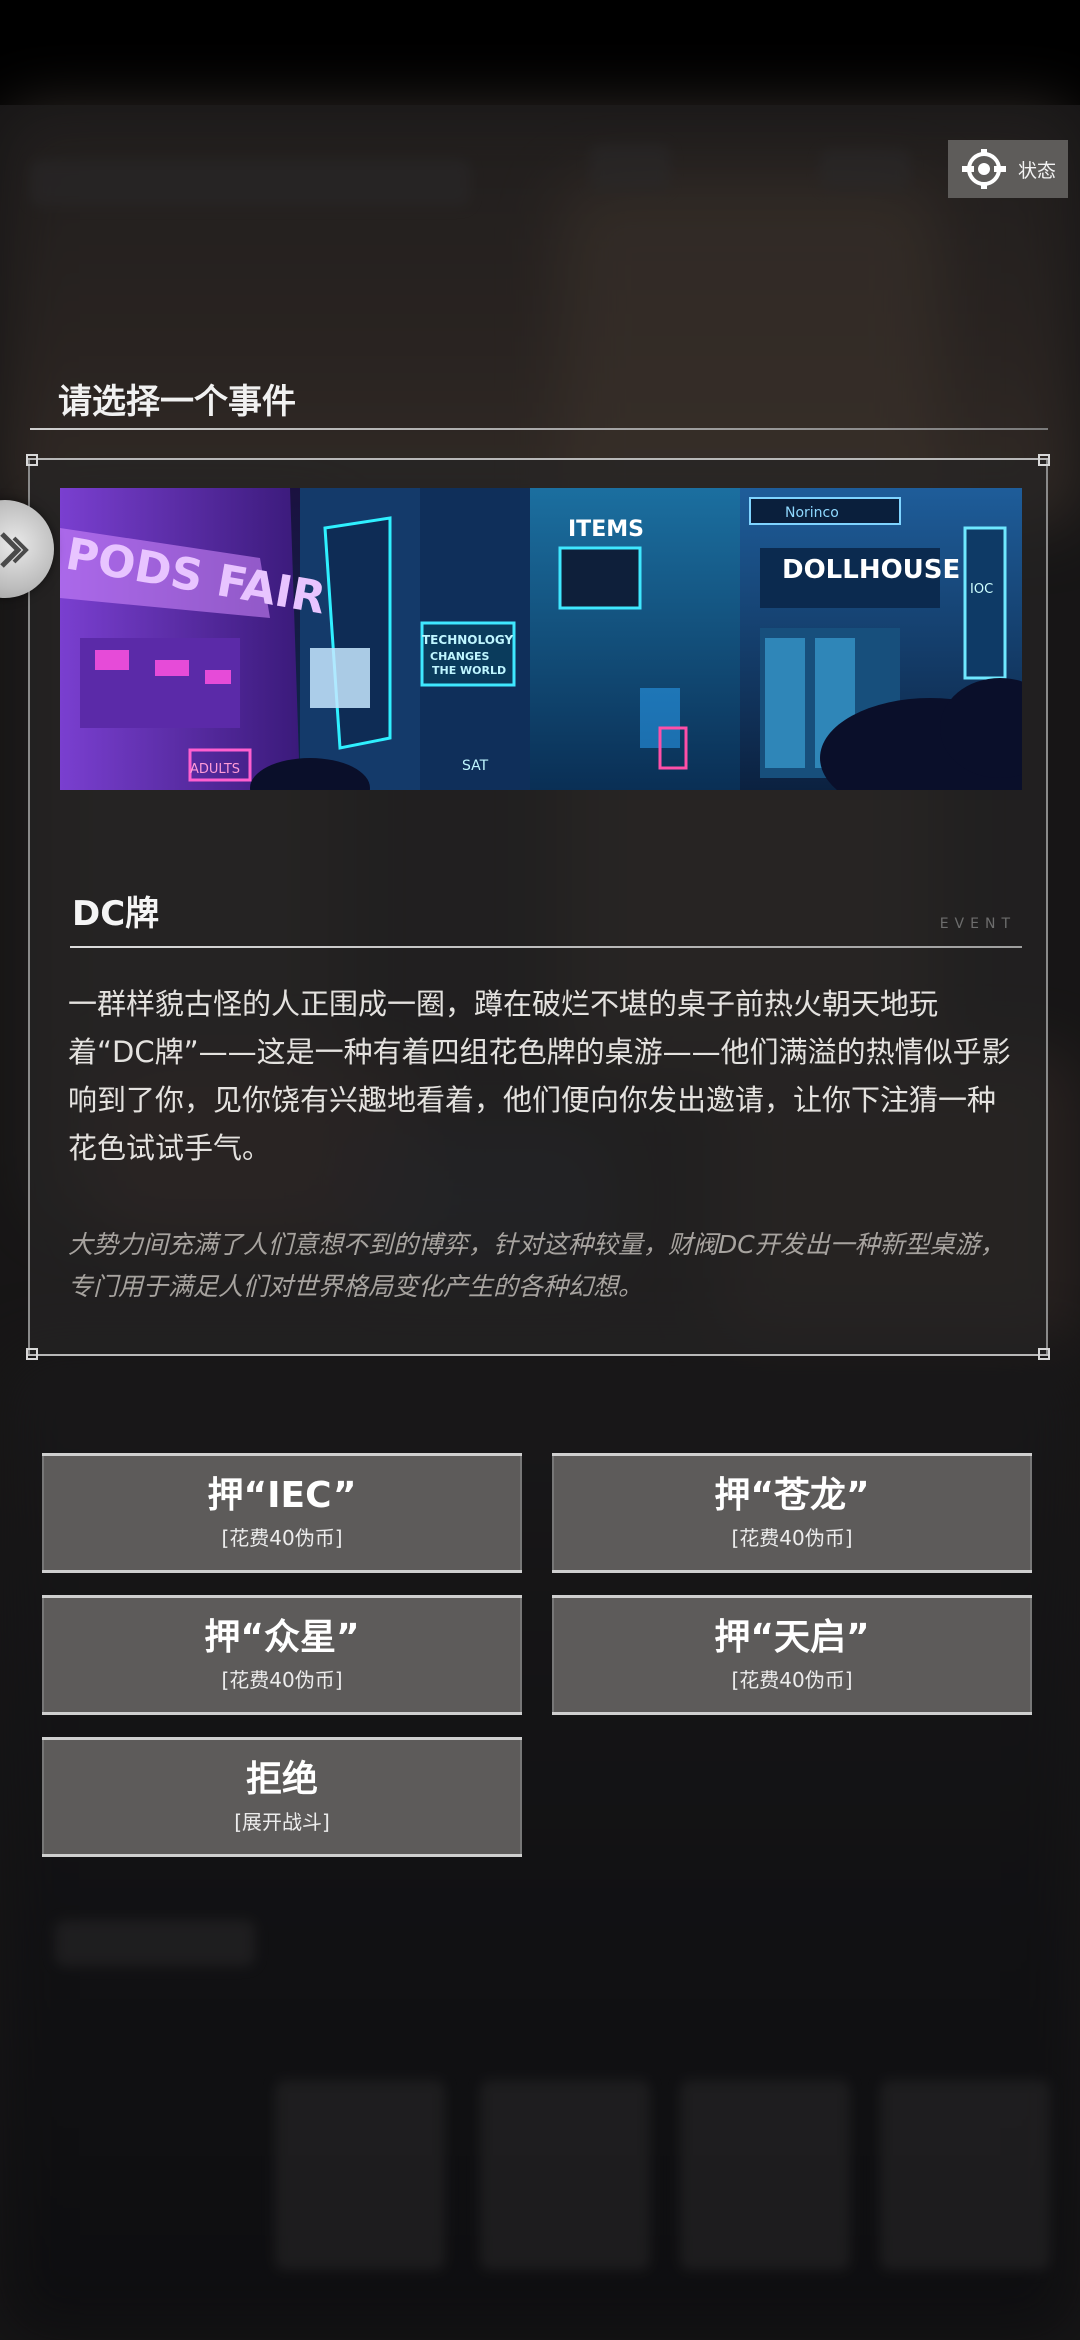 The image size is (1080, 2340). I want to click on bet-canglong-button: 押“苍龙” [花费40伪币], so click(792, 1513).